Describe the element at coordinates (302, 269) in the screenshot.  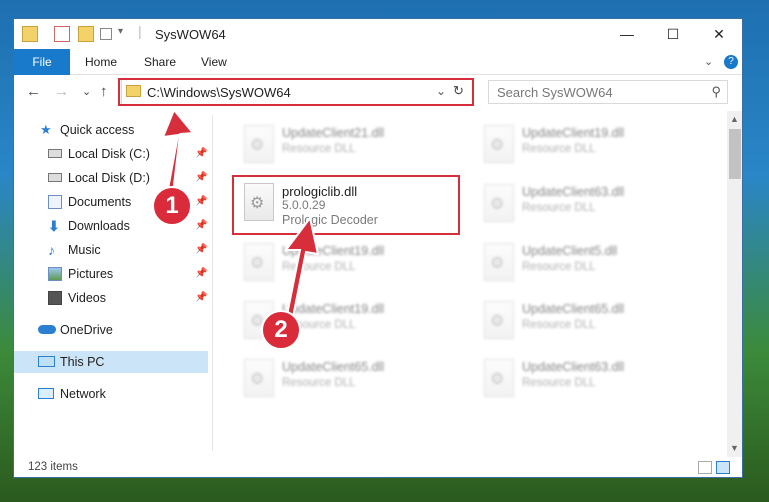
I see `arrow-to-file` at that location.